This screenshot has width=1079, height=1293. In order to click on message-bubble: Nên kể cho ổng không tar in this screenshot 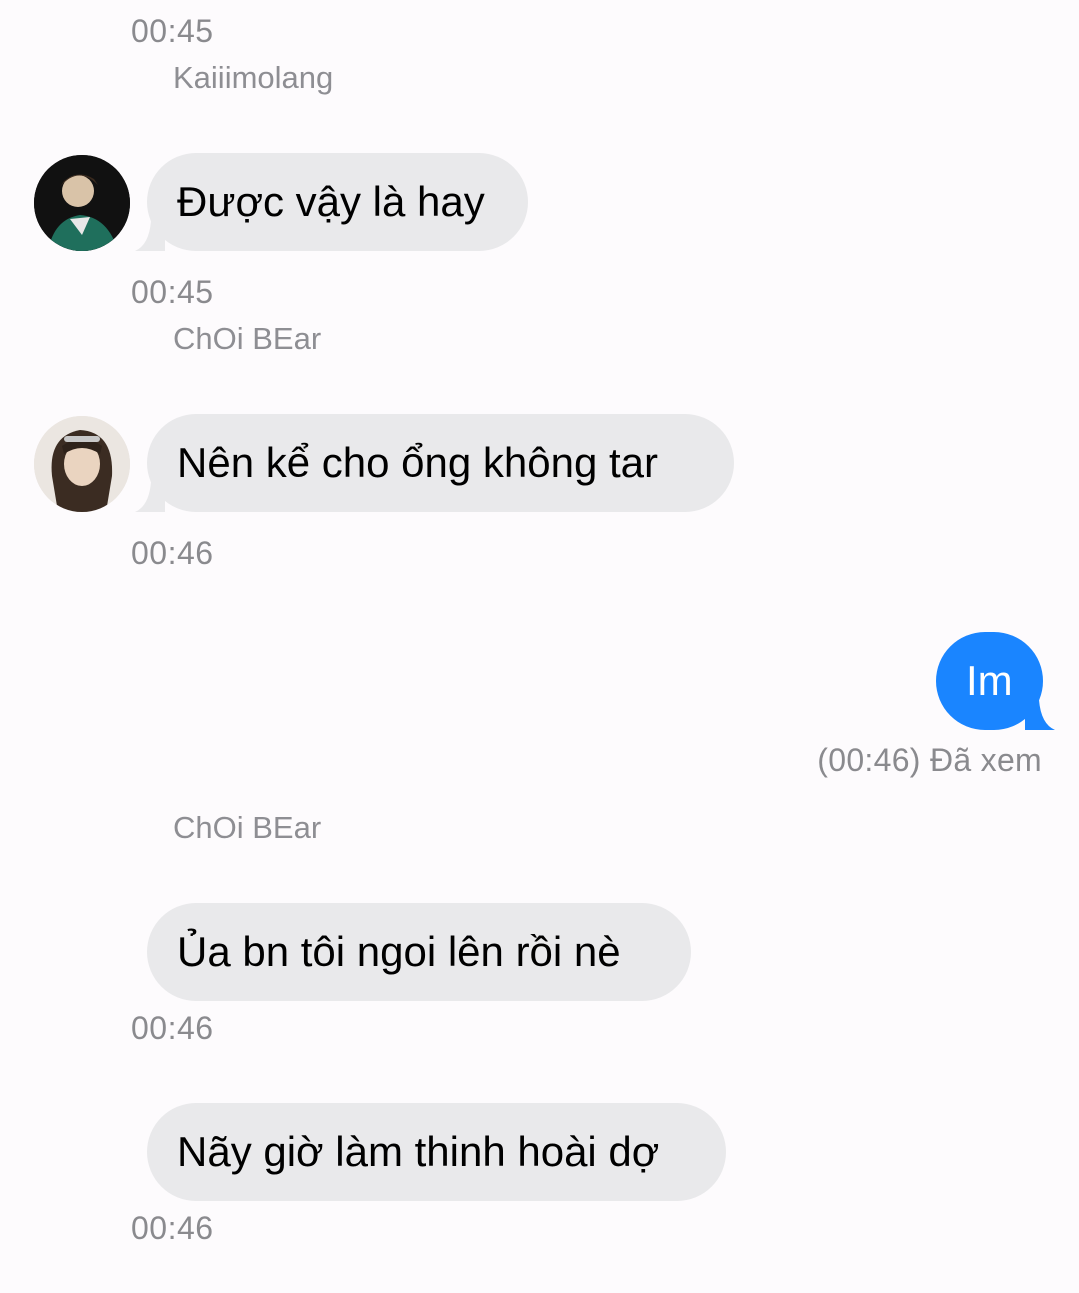, I will do `click(434, 463)`.